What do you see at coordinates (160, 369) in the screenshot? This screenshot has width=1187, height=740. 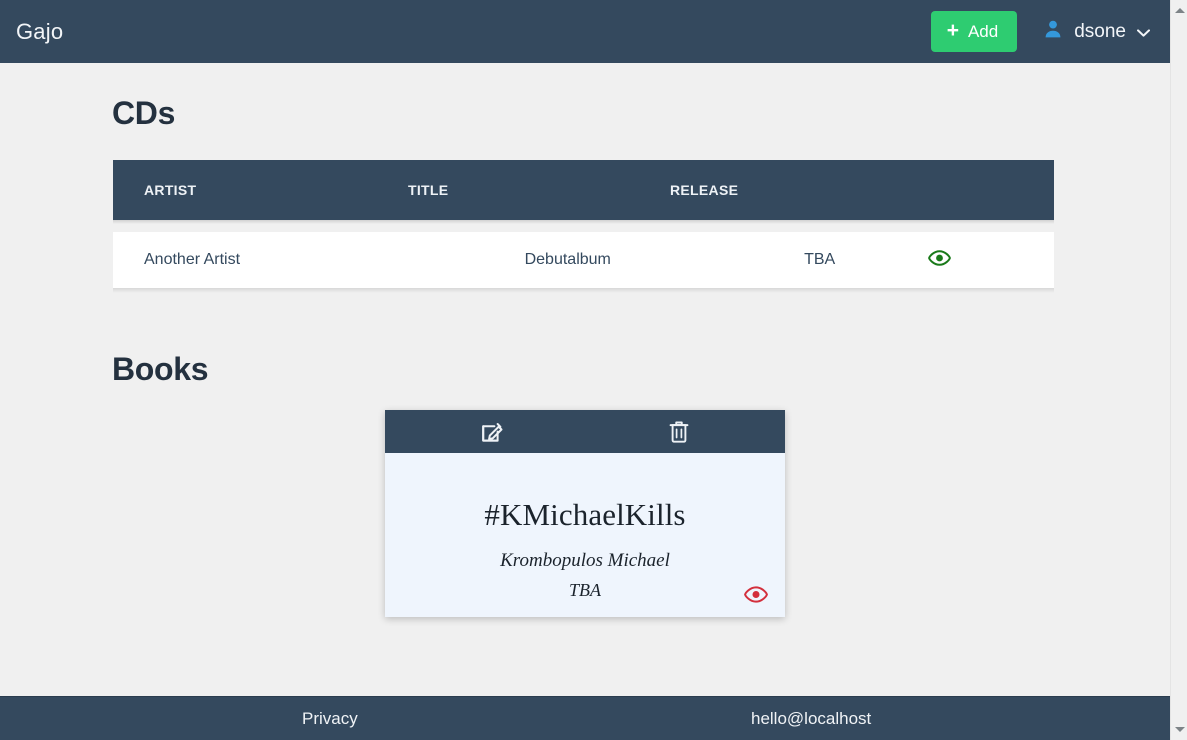 I see `section-title-books: Books` at bounding box center [160, 369].